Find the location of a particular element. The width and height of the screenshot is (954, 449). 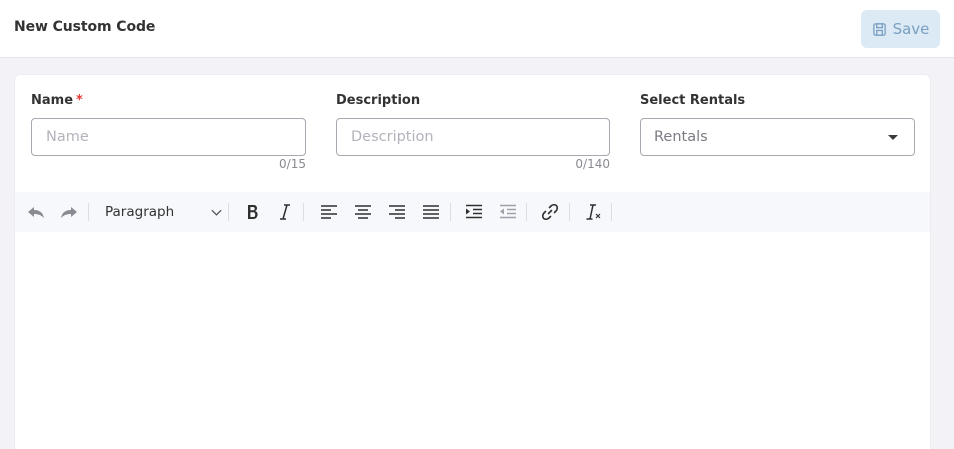

block-format-select: Paragraph is located at coordinates (161, 212).